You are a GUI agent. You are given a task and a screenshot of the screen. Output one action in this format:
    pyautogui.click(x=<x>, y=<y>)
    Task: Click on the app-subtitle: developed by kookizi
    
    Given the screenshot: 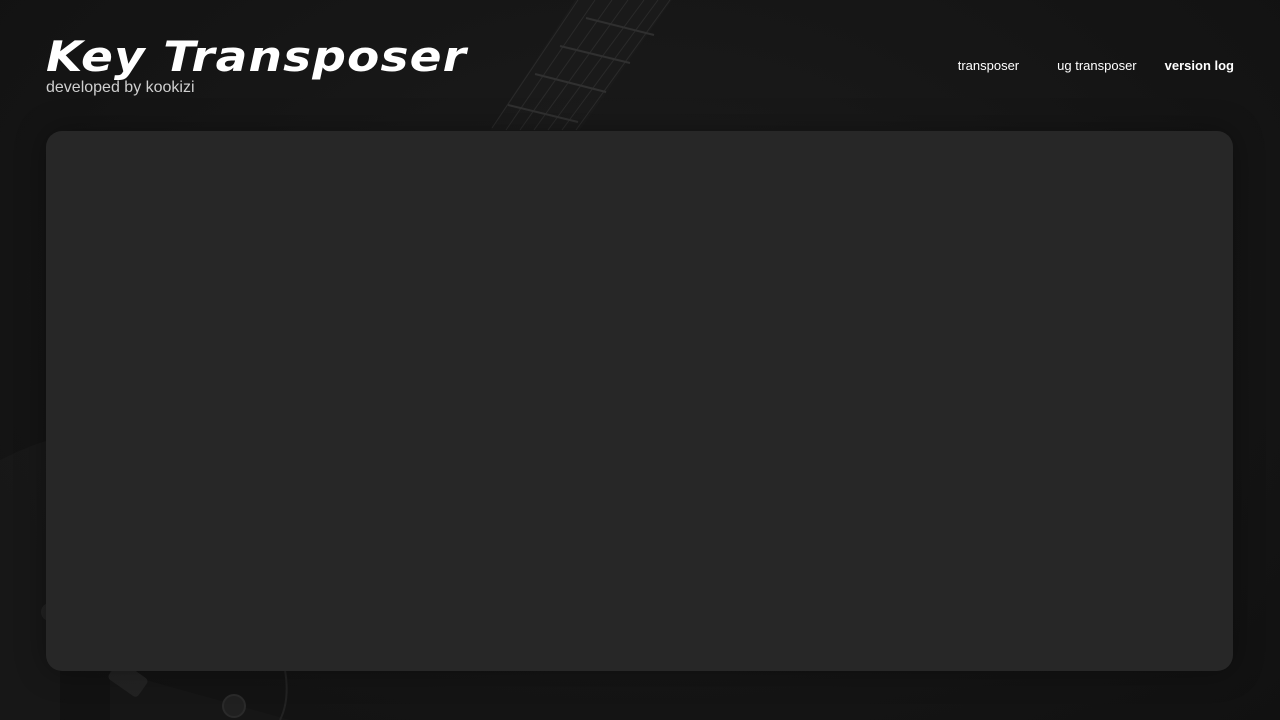 What is the action you would take?
    pyautogui.click(x=120, y=87)
    